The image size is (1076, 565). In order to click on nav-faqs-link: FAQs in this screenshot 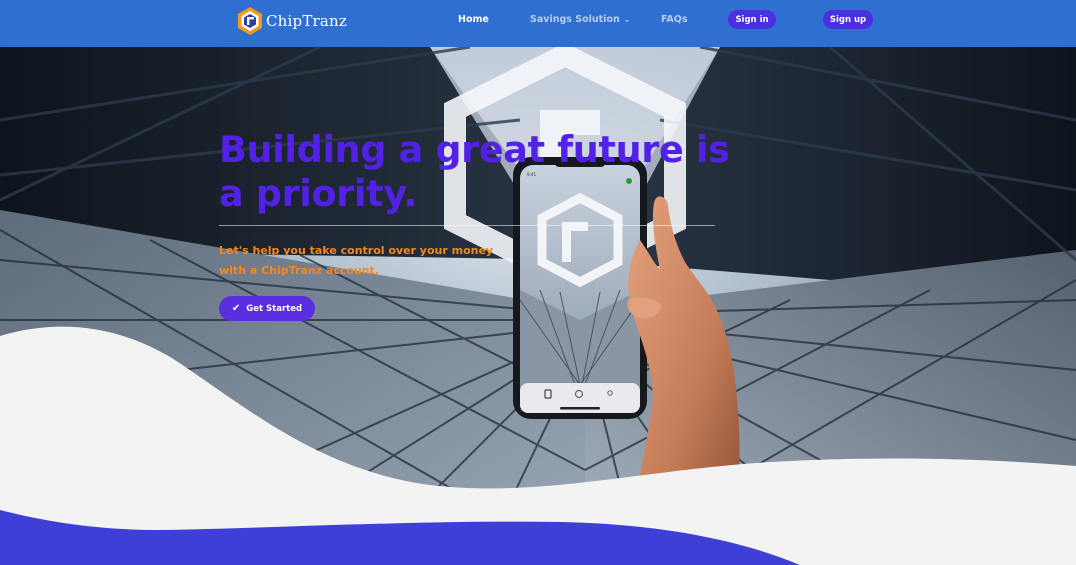, I will do `click(674, 19)`.